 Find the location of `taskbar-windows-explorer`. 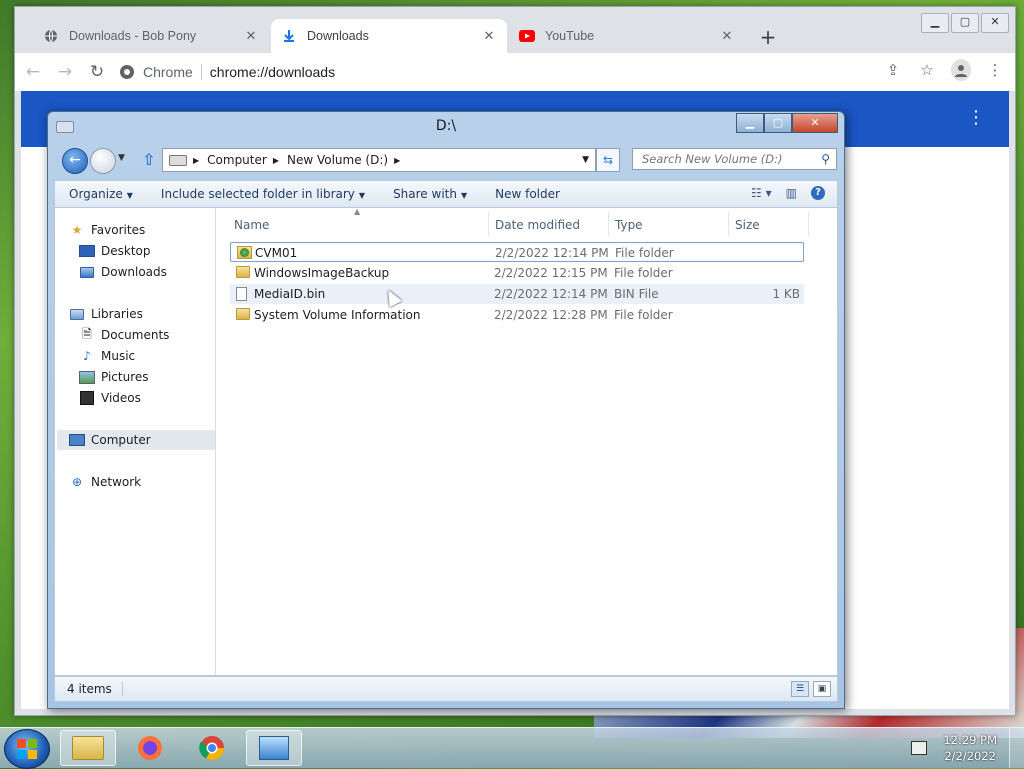

taskbar-windows-explorer is located at coordinates (88, 748).